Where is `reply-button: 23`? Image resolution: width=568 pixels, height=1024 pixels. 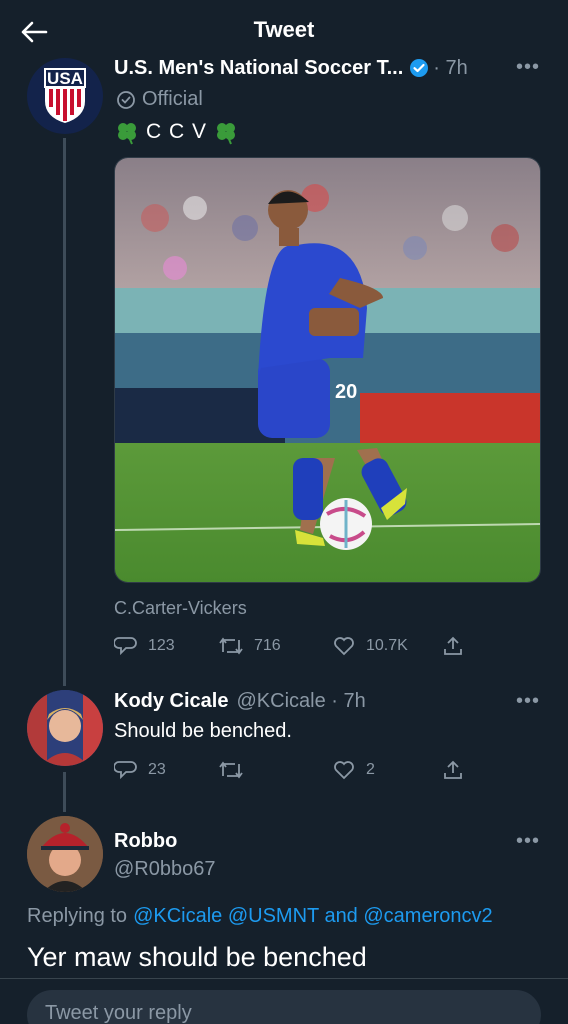
reply-button: 23 is located at coordinates (140, 770).